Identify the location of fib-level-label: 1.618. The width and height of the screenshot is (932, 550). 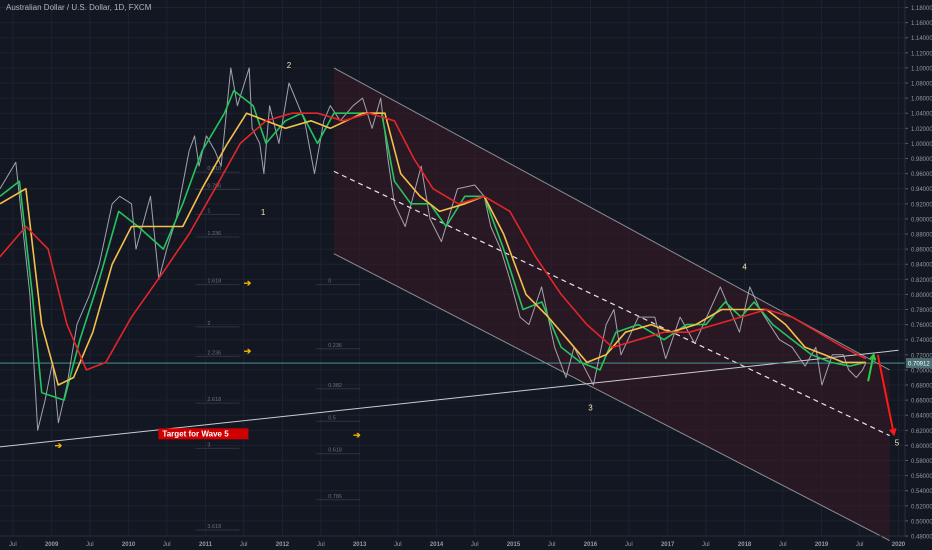
(214, 282).